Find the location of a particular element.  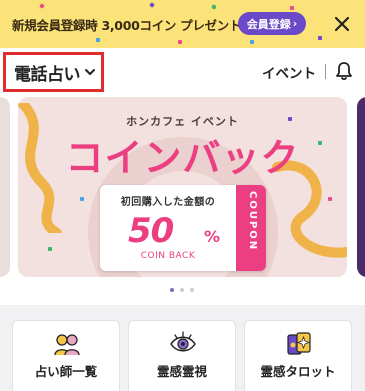

coupon-caption: COIN BACK is located at coordinates (168, 256).